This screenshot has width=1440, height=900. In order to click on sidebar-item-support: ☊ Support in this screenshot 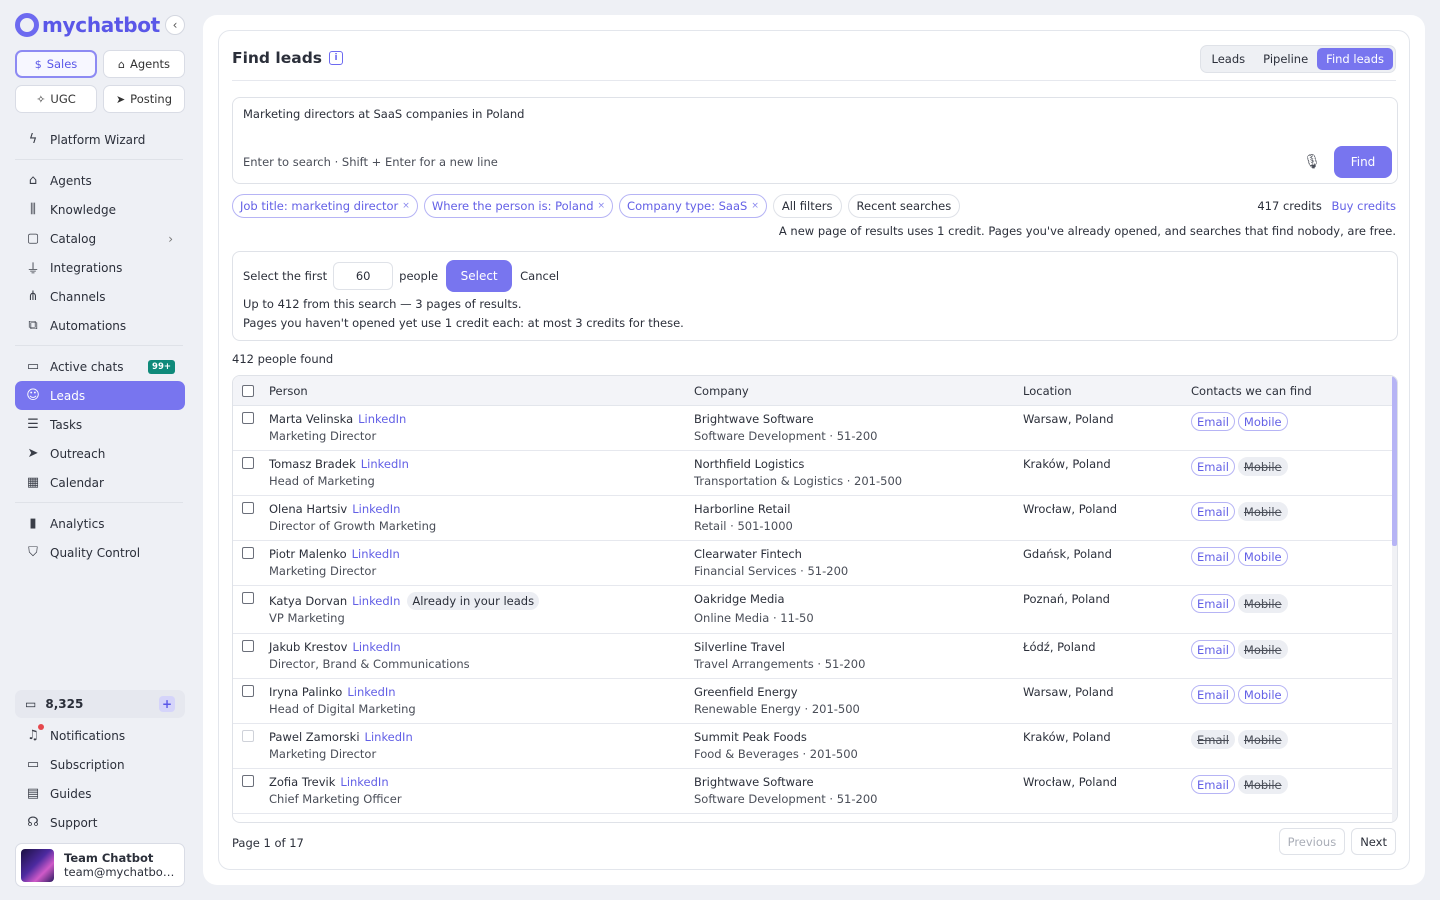, I will do `click(100, 822)`.